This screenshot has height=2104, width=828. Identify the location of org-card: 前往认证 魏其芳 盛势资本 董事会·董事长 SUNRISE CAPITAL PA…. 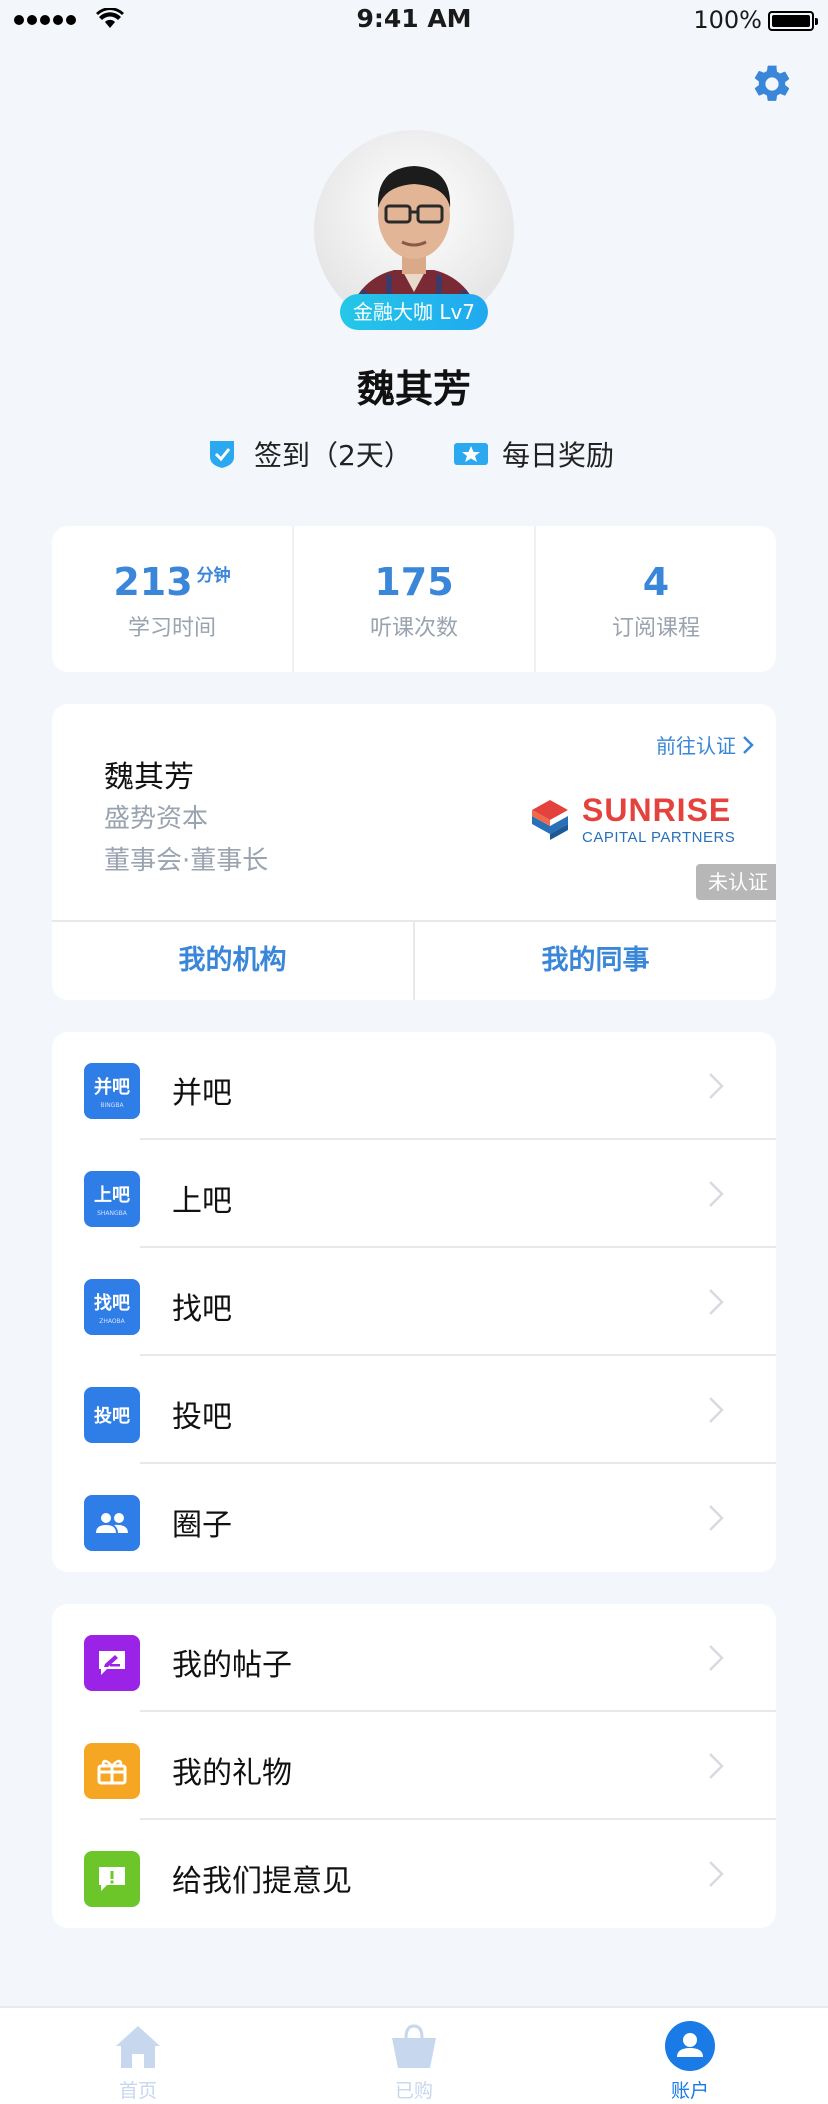
(414, 852).